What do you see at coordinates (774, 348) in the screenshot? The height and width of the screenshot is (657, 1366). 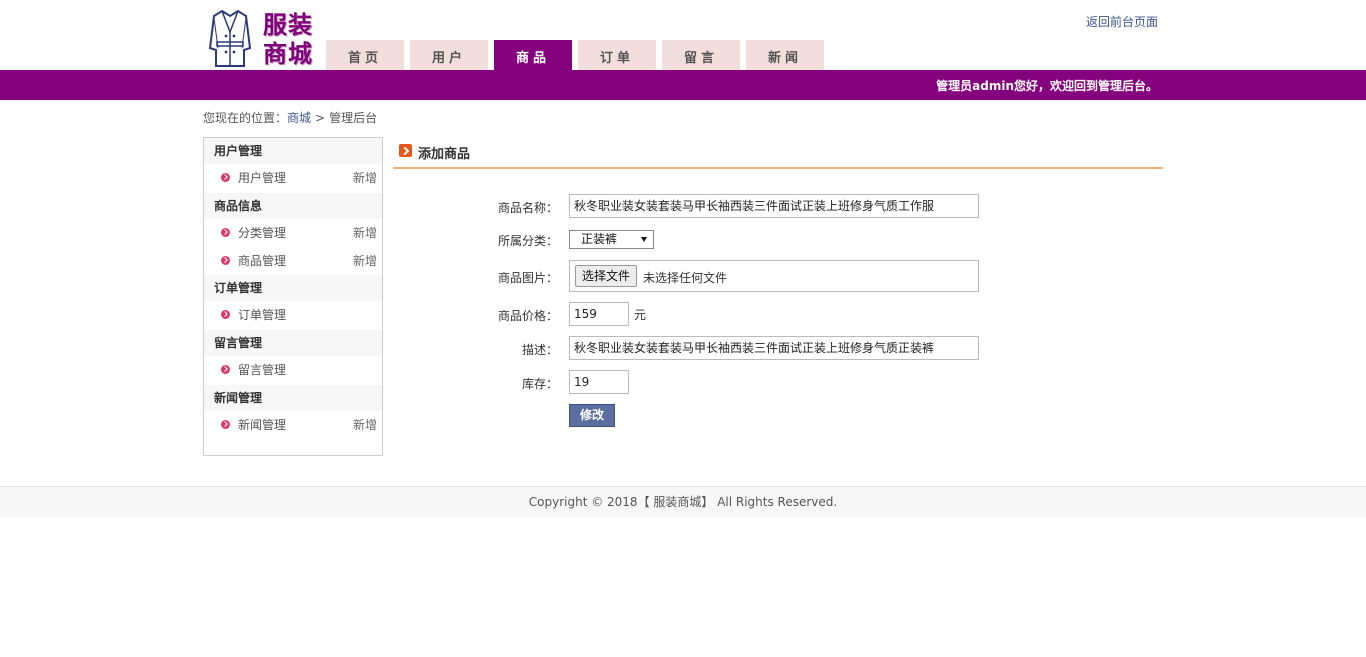 I see `description-input: 秋冬职业装女装套装马甲长袖西装三件面试正装上班修身气质正装裤` at bounding box center [774, 348].